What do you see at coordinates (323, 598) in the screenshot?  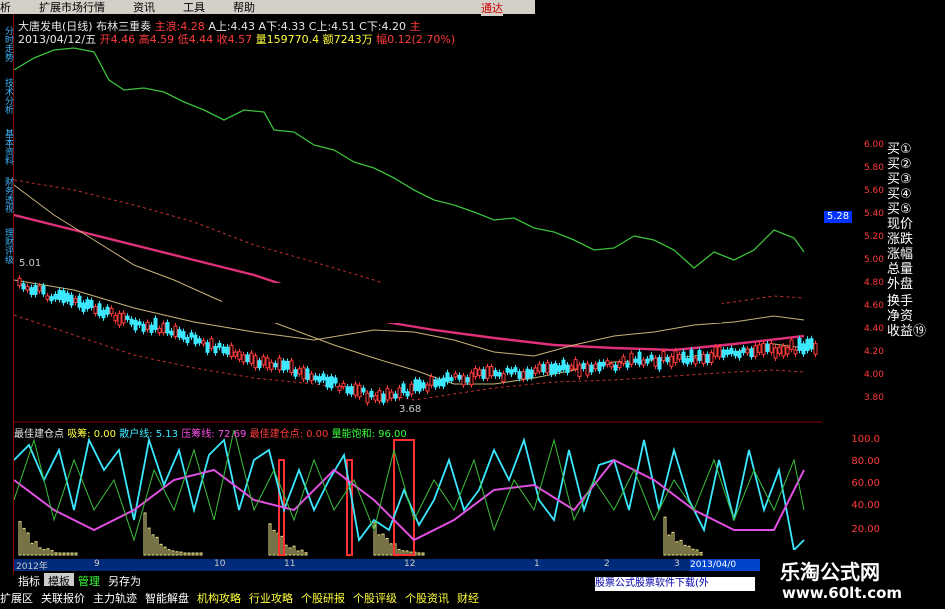 I see `bottom-item-research: 个股研报` at bounding box center [323, 598].